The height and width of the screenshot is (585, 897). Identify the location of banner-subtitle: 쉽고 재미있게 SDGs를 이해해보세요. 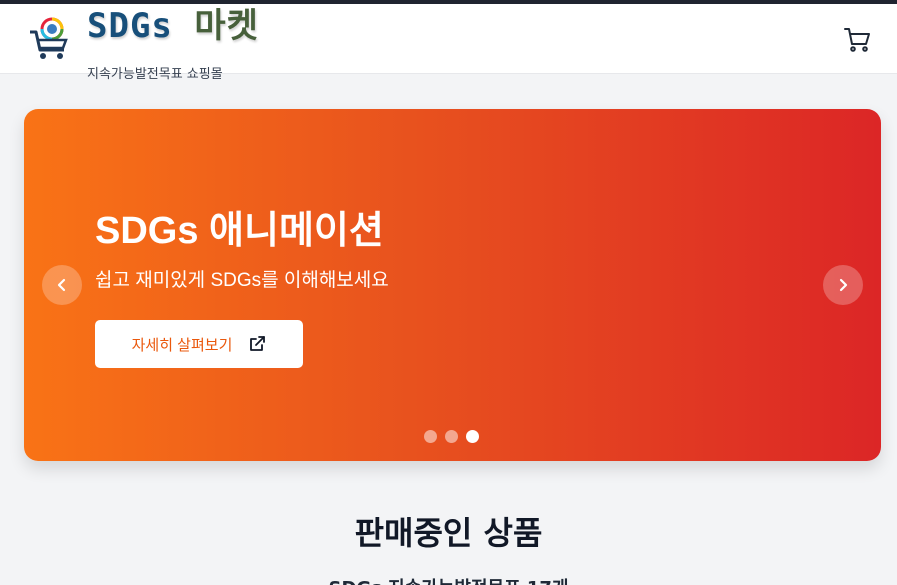
(242, 280).